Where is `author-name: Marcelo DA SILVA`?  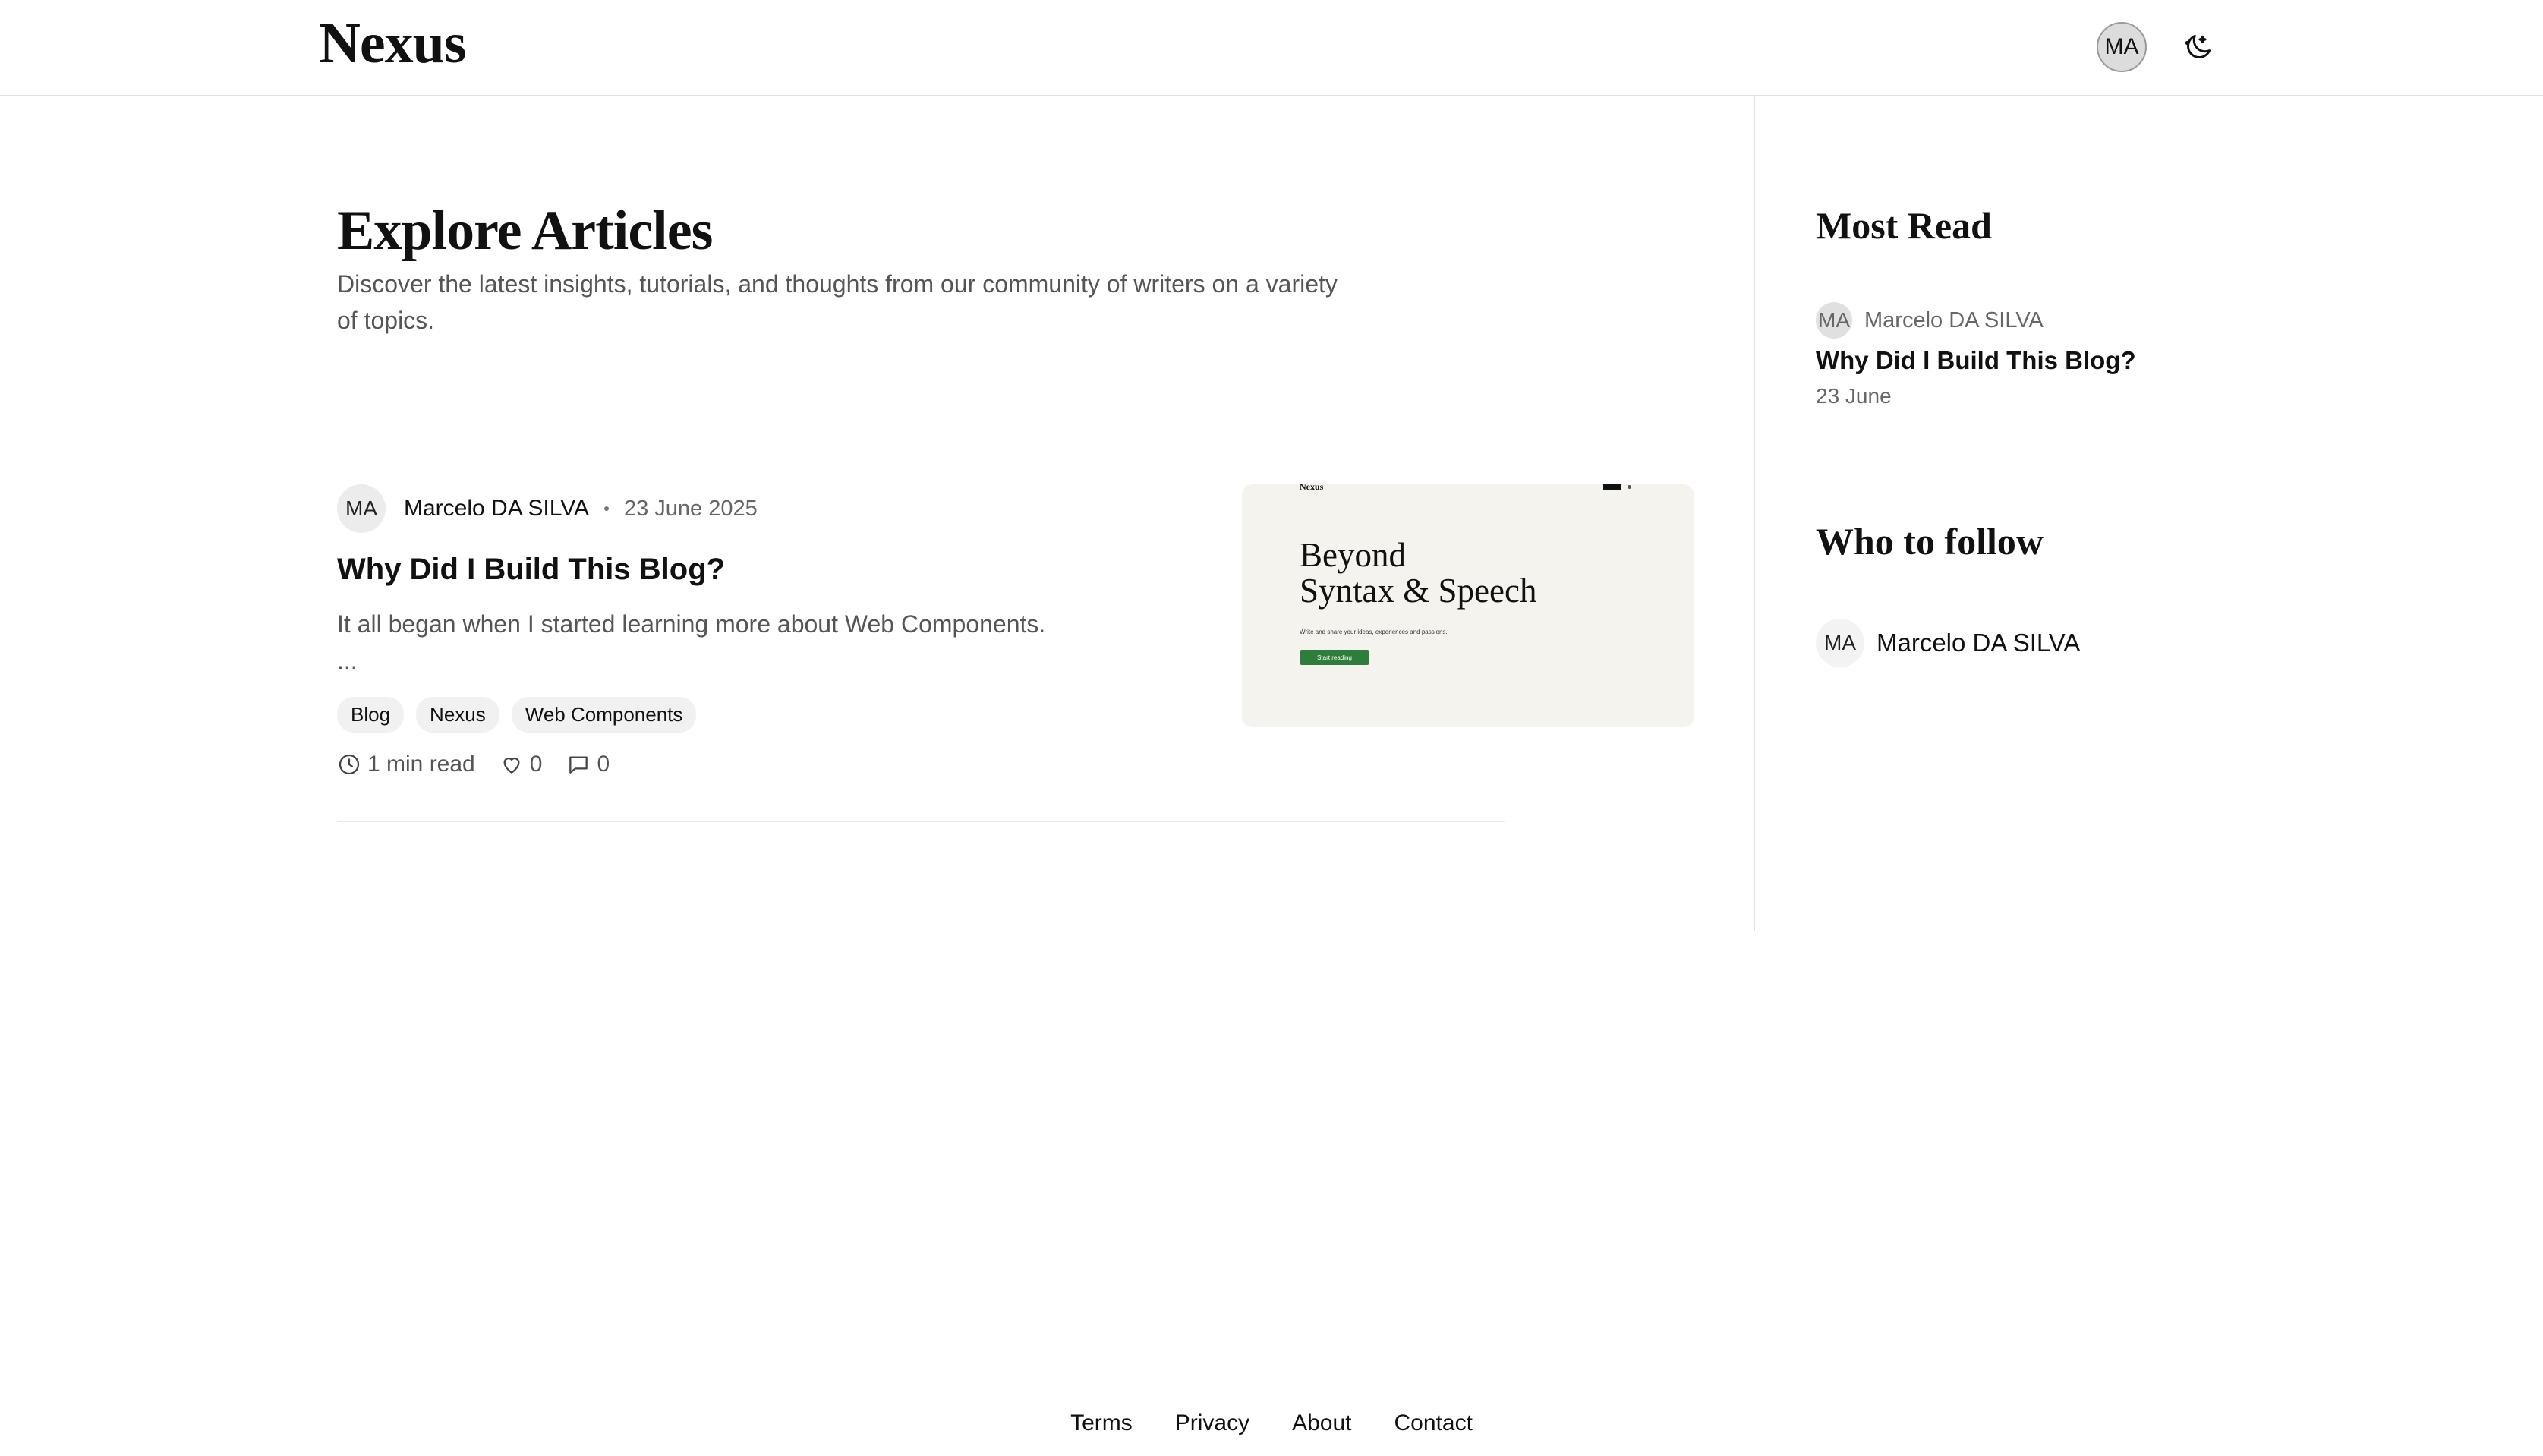 author-name: Marcelo DA SILVA is located at coordinates (497, 509).